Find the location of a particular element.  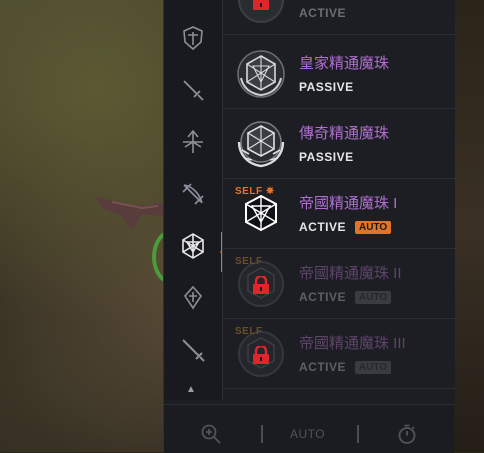

category-d20-crest is located at coordinates (193, 246).